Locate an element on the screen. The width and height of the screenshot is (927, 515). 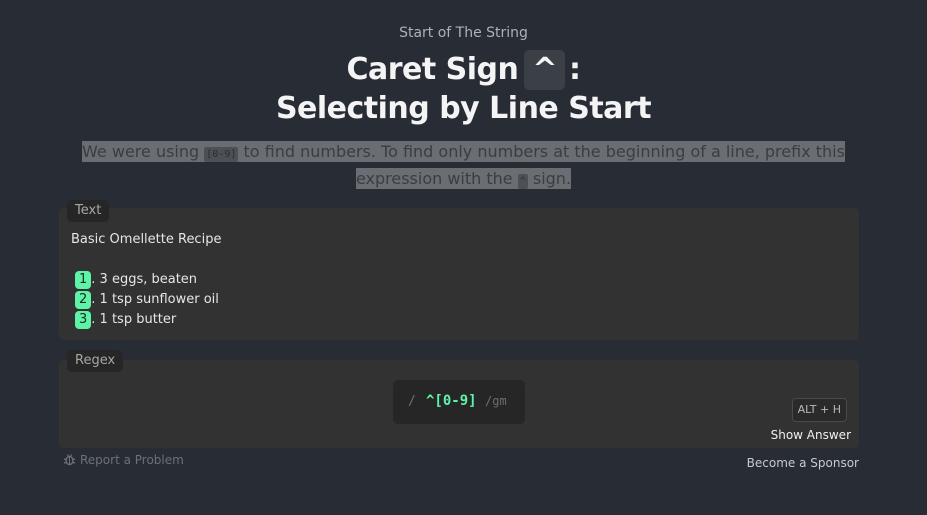
lesson-title: Caret Sign ^: Selecting by Line Start is located at coordinates (463, 88).